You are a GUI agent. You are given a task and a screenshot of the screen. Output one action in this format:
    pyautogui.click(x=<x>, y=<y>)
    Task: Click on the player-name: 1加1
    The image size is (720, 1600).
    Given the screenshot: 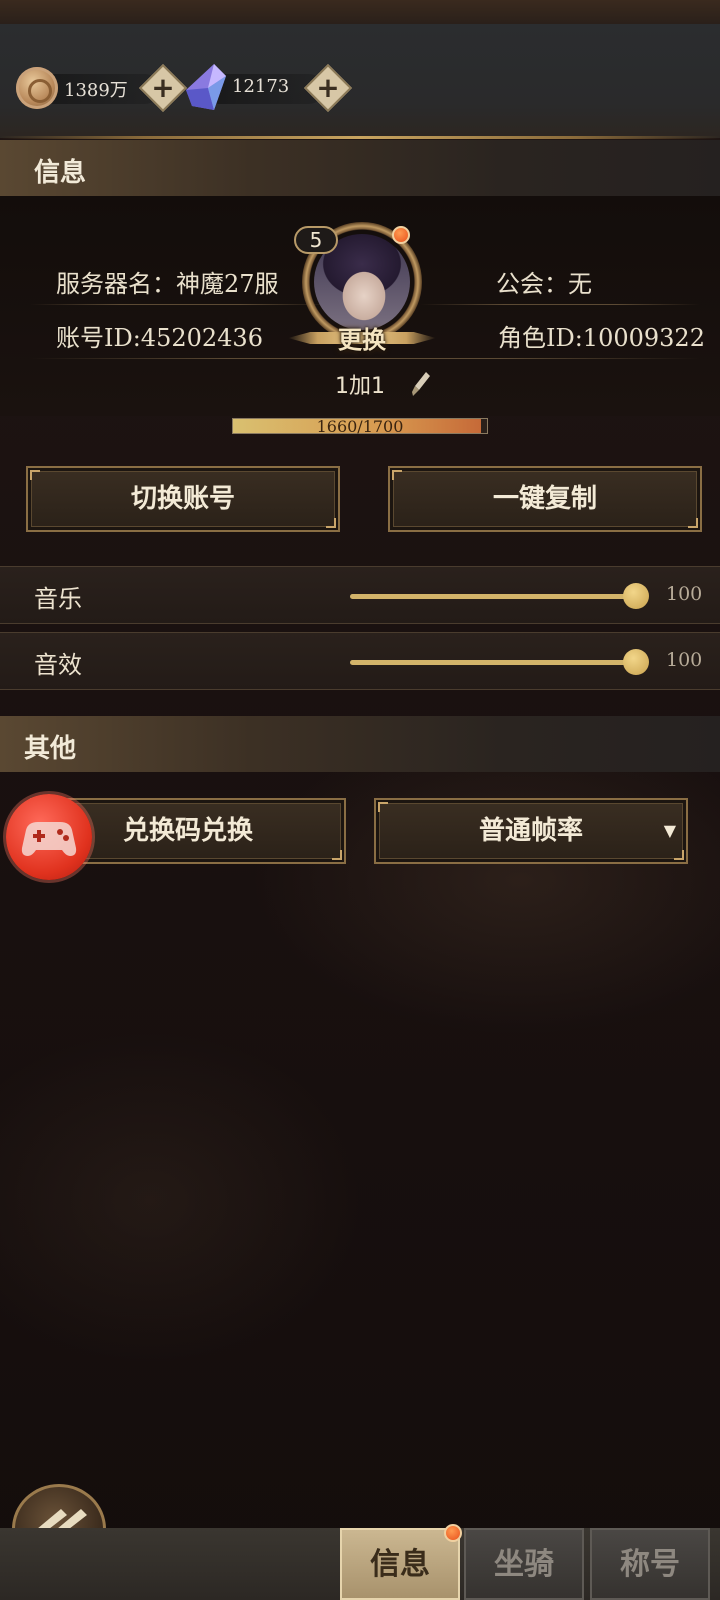 What is the action you would take?
    pyautogui.click(x=360, y=386)
    